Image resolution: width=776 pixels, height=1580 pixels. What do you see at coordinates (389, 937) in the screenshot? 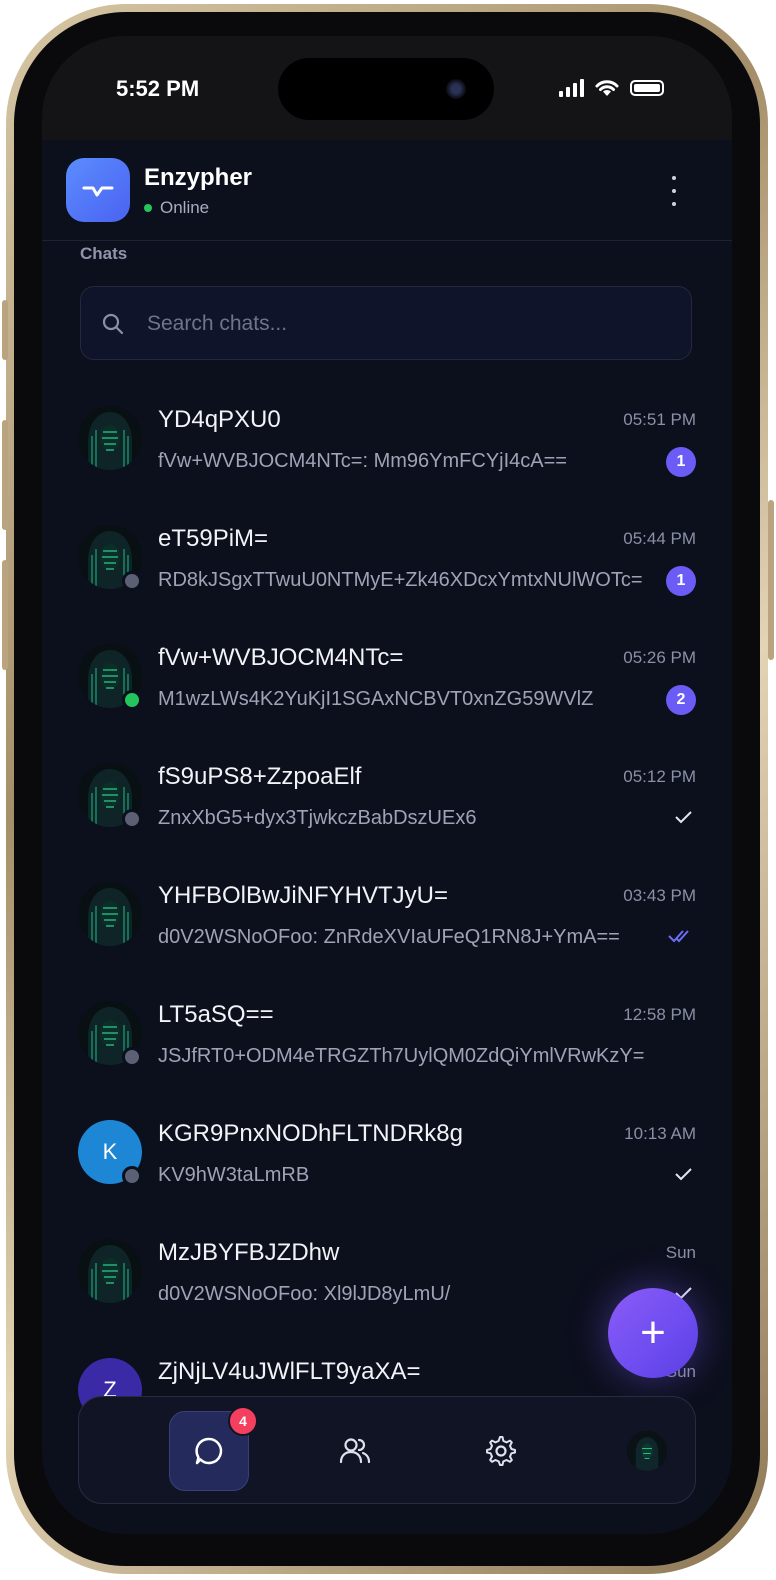
I see `chat-preview: d0V2WSNoOFoo: ZnRdeXVIaUFeQ1RN8J+YmA==` at bounding box center [389, 937].